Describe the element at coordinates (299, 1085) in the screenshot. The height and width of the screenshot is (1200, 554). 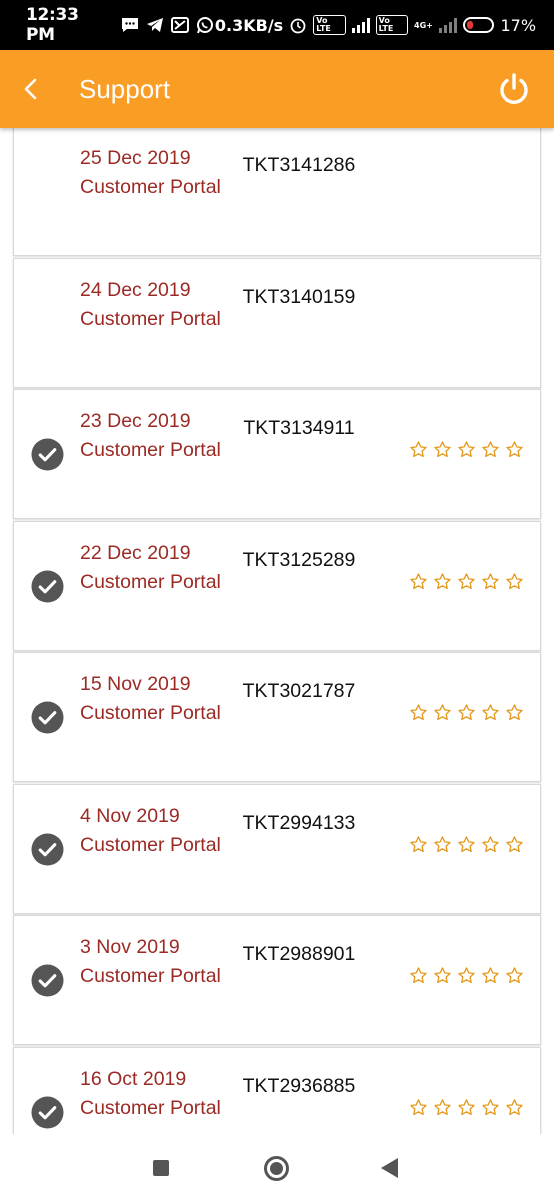
I see `ticket-id: TKT2936885` at that location.